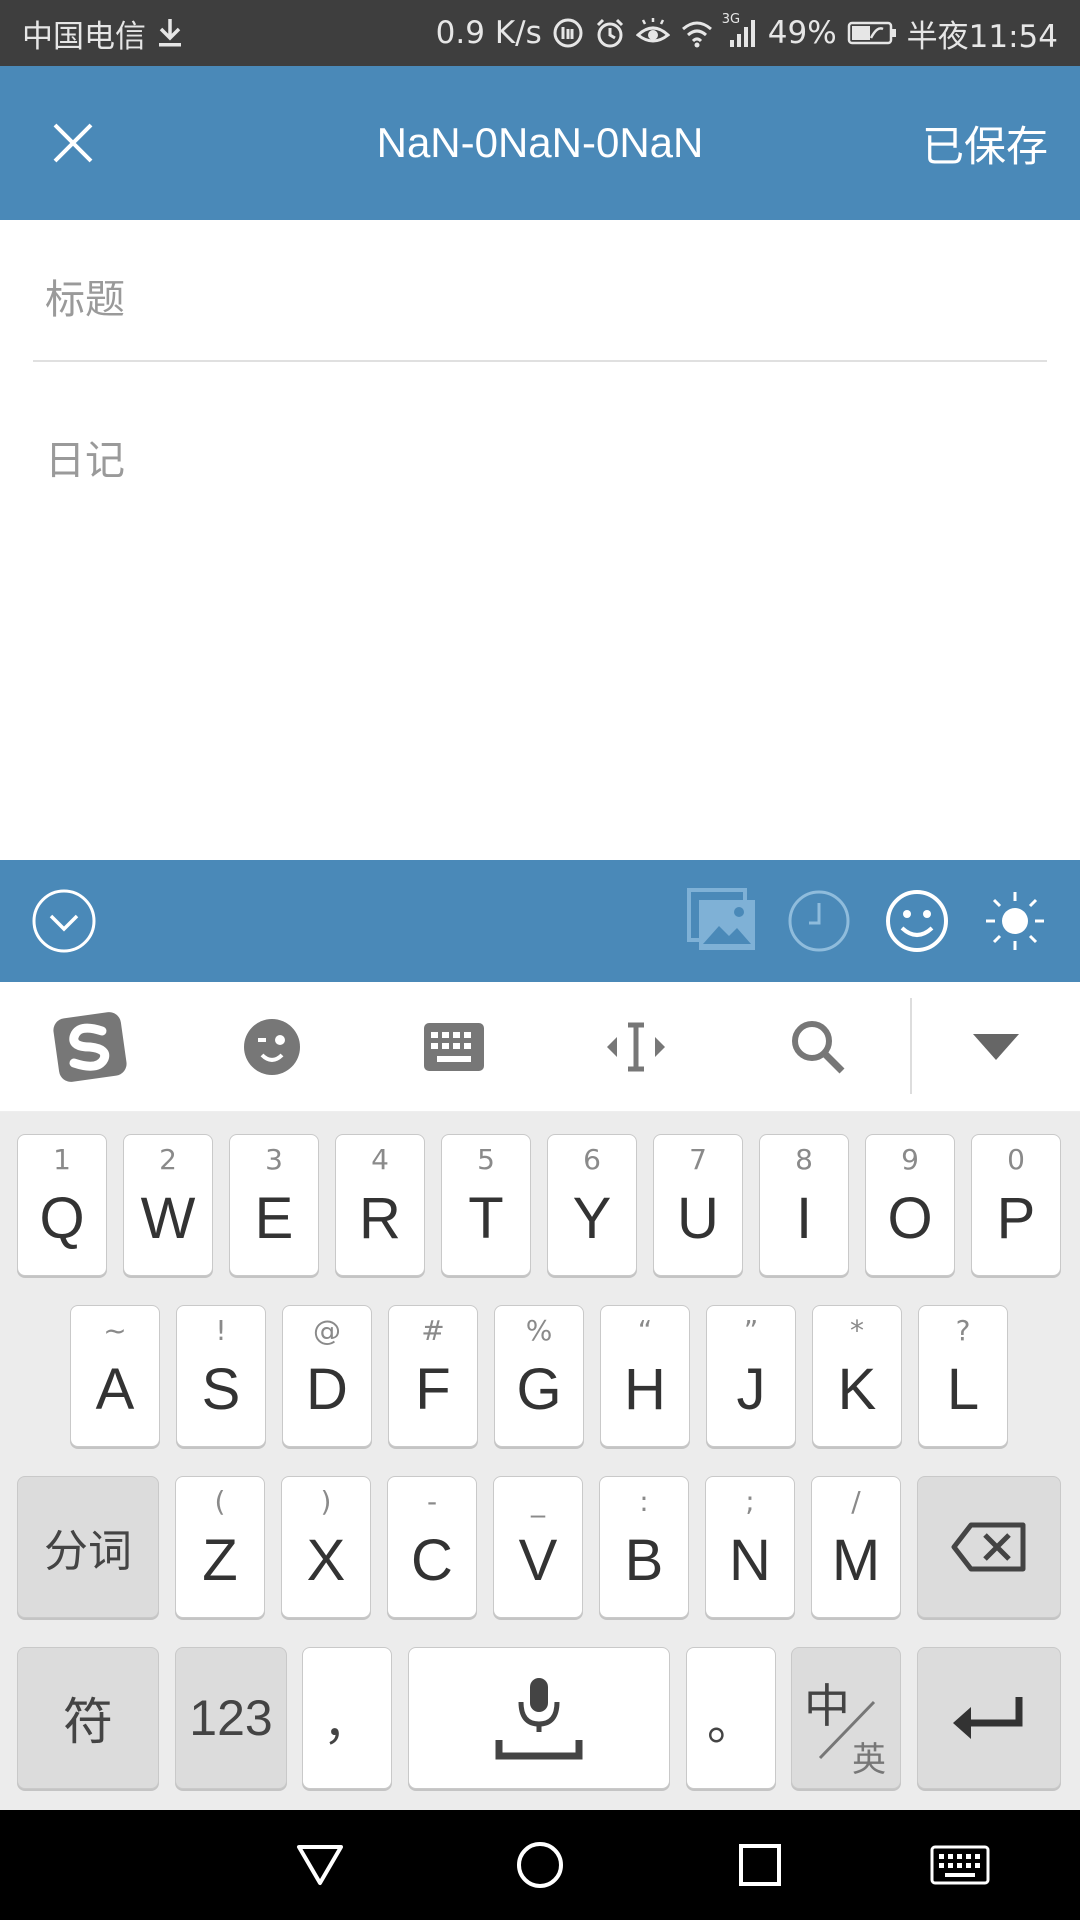  I want to click on key-h: “H, so click(645, 1376).